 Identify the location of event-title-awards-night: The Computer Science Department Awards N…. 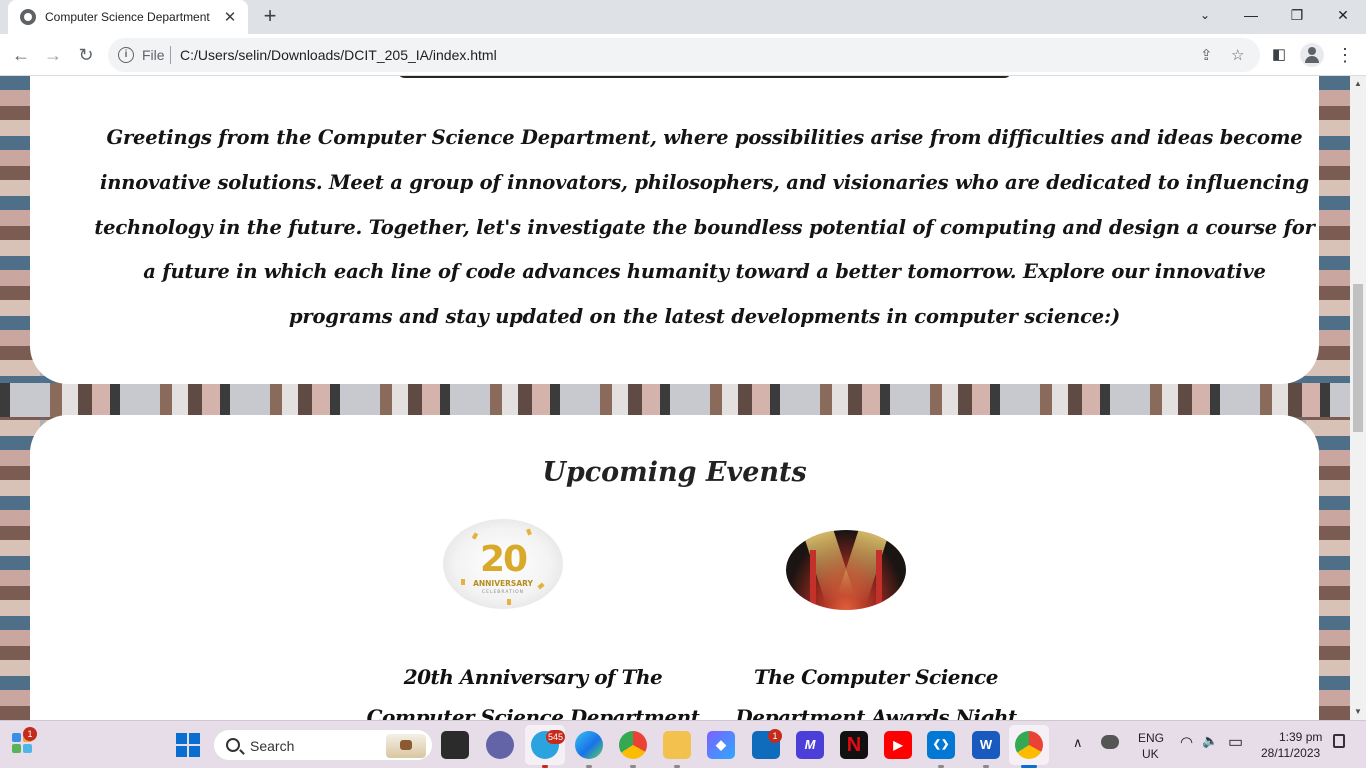
(876, 688).